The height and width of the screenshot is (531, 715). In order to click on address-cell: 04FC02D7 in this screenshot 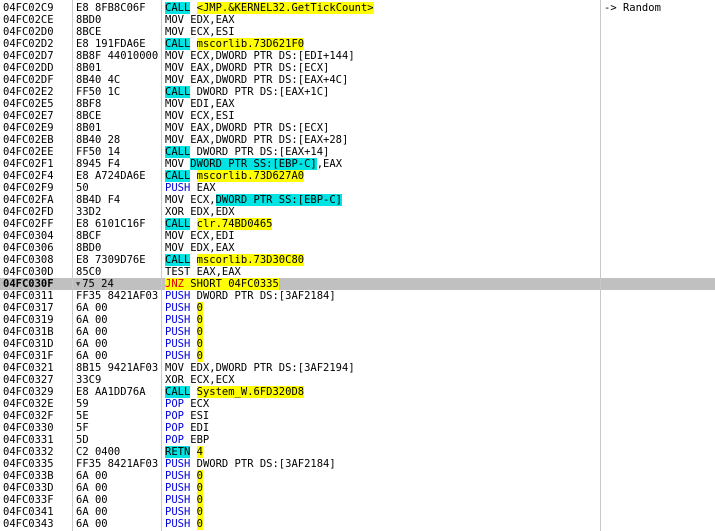, I will do `click(28, 56)`.